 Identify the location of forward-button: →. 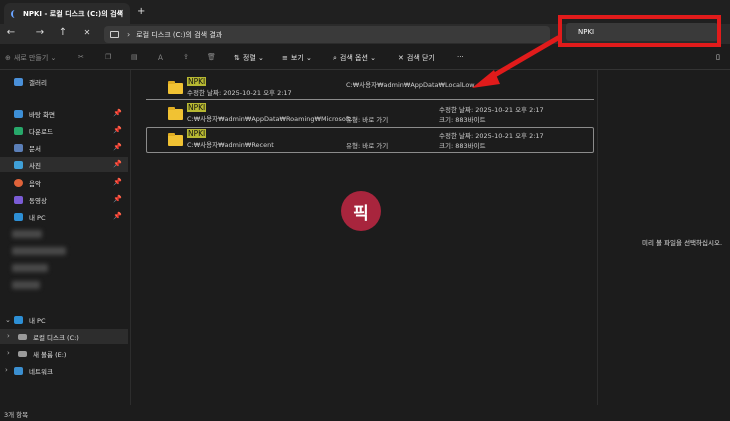
(40, 32).